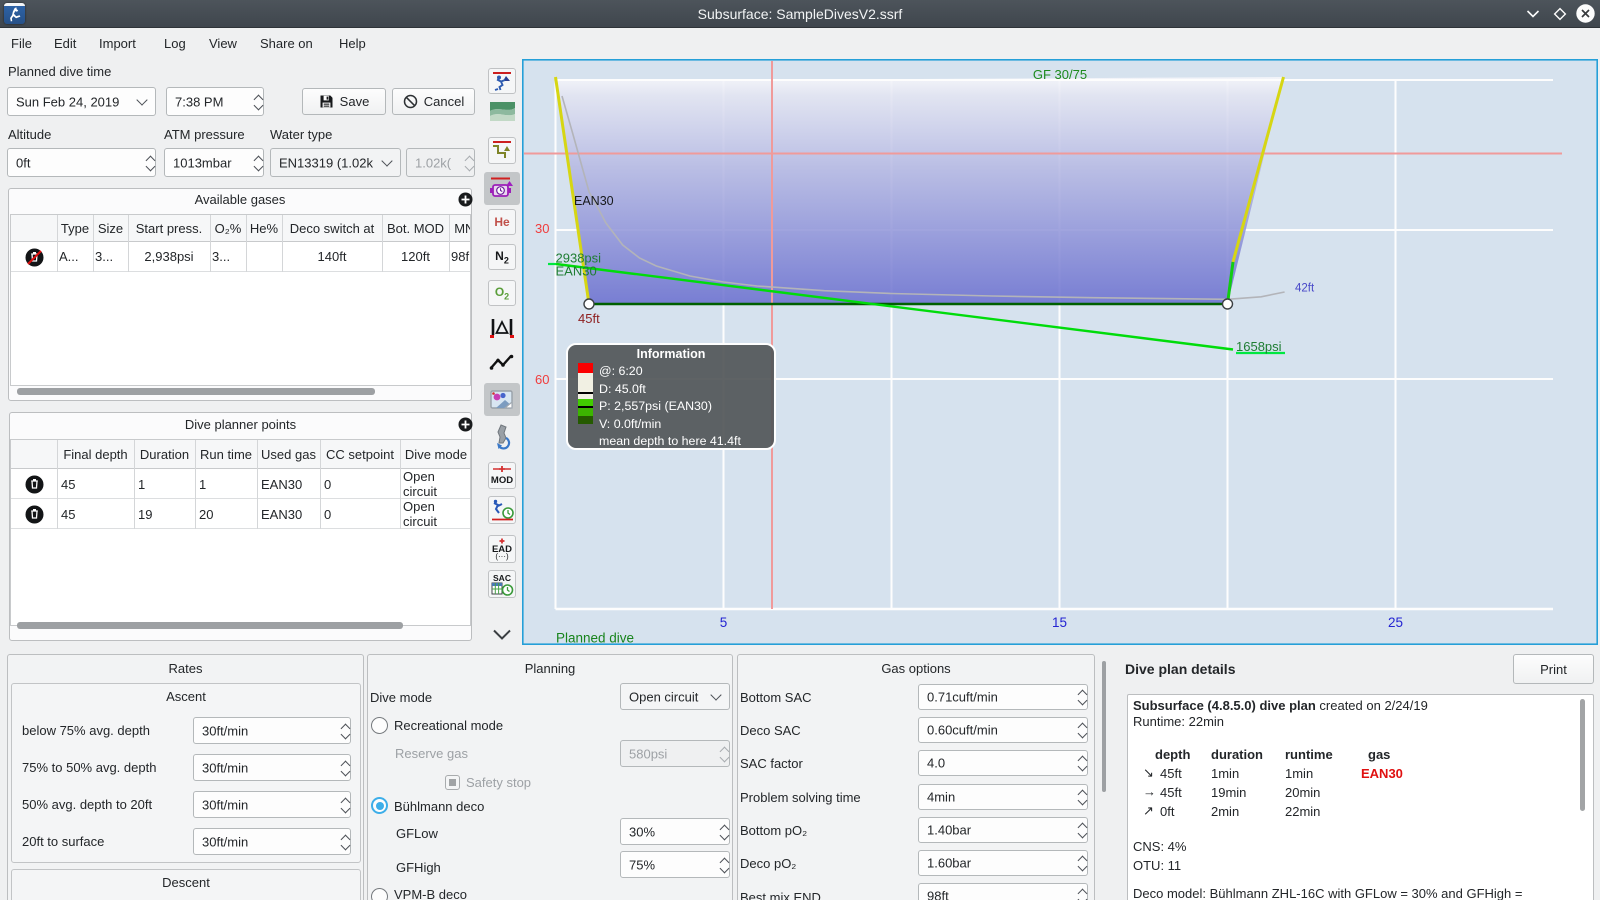  I want to click on svg-text: GF 30/75, so click(1060, 74).